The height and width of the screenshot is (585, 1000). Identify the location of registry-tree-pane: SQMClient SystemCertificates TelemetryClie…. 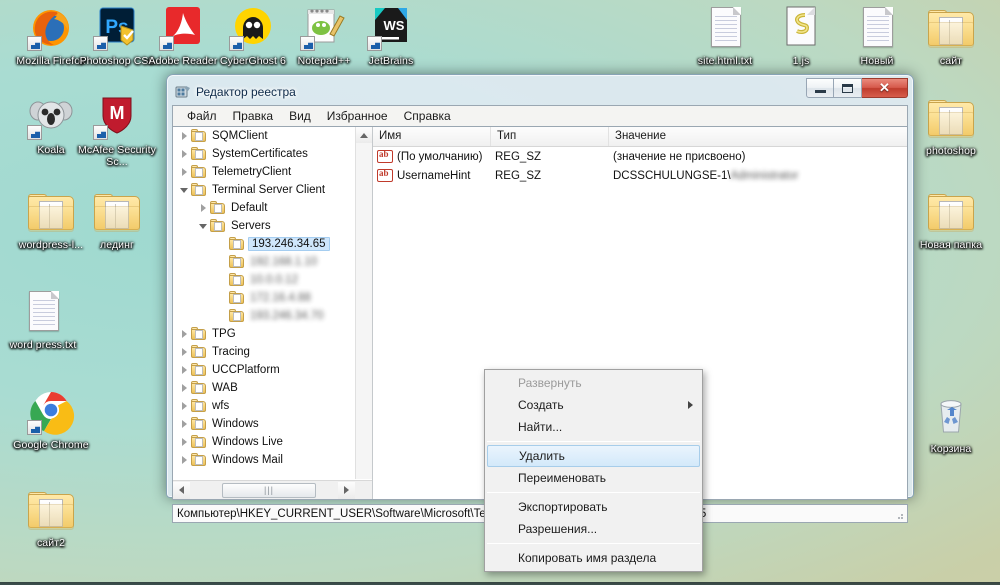
(273, 313).